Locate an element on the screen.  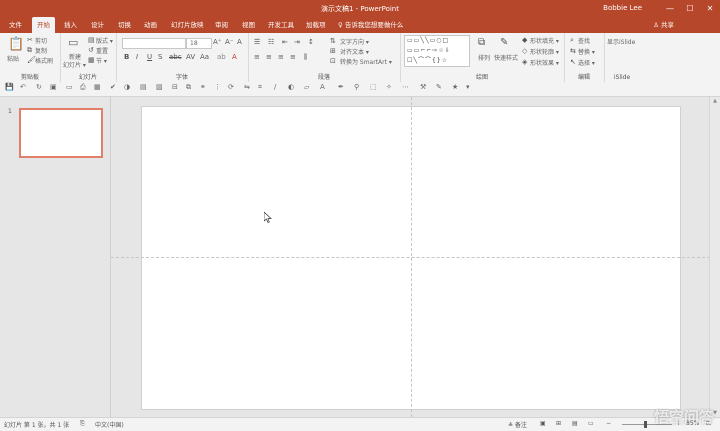
crop-icon: ⌗ is located at coordinates (260, 87).